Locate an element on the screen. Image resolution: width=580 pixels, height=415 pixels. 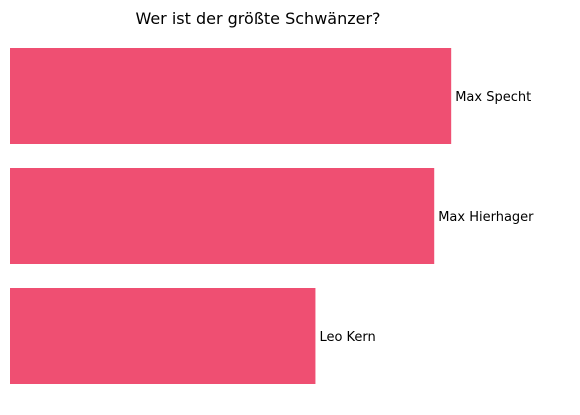
chart-title: Wer ist der größte Schwänzer? is located at coordinates (257, 18).